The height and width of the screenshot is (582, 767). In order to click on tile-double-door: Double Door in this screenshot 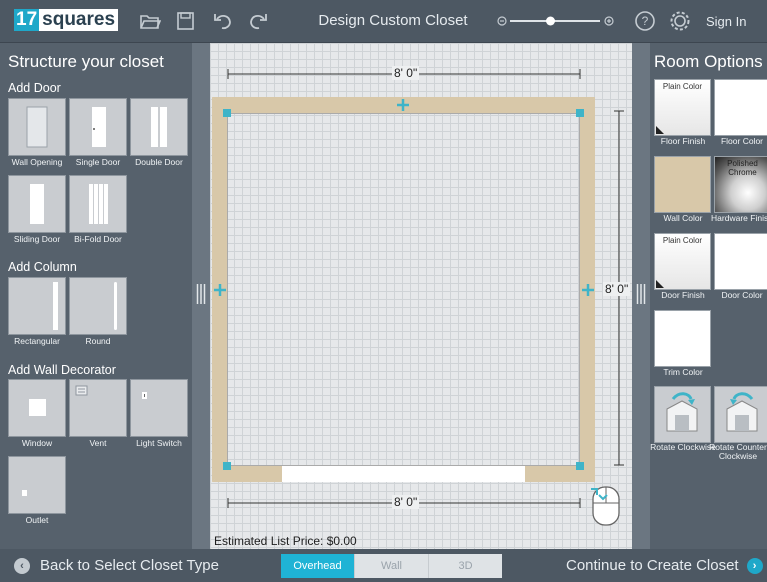, I will do `click(159, 132)`.